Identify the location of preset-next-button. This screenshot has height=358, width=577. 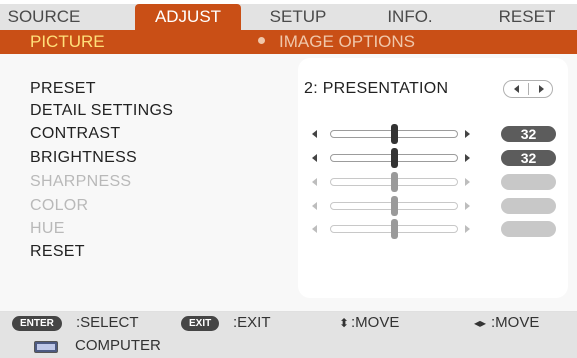
(541, 89).